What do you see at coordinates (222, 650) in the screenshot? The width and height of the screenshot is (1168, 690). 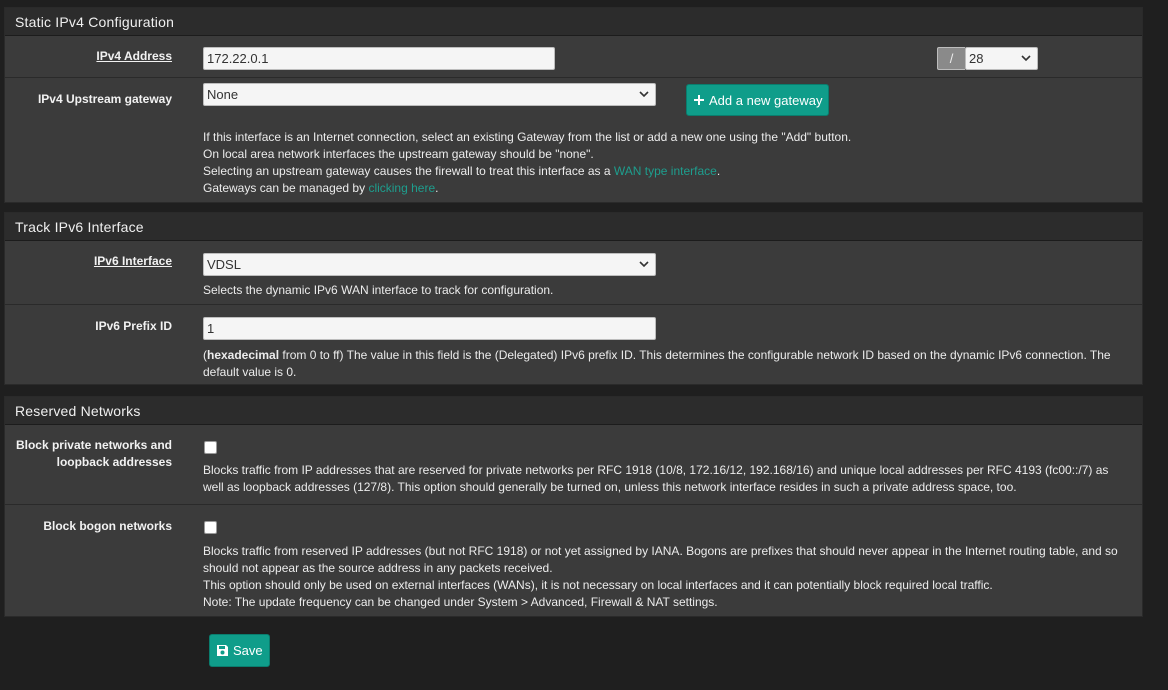 I see `save-icon` at bounding box center [222, 650].